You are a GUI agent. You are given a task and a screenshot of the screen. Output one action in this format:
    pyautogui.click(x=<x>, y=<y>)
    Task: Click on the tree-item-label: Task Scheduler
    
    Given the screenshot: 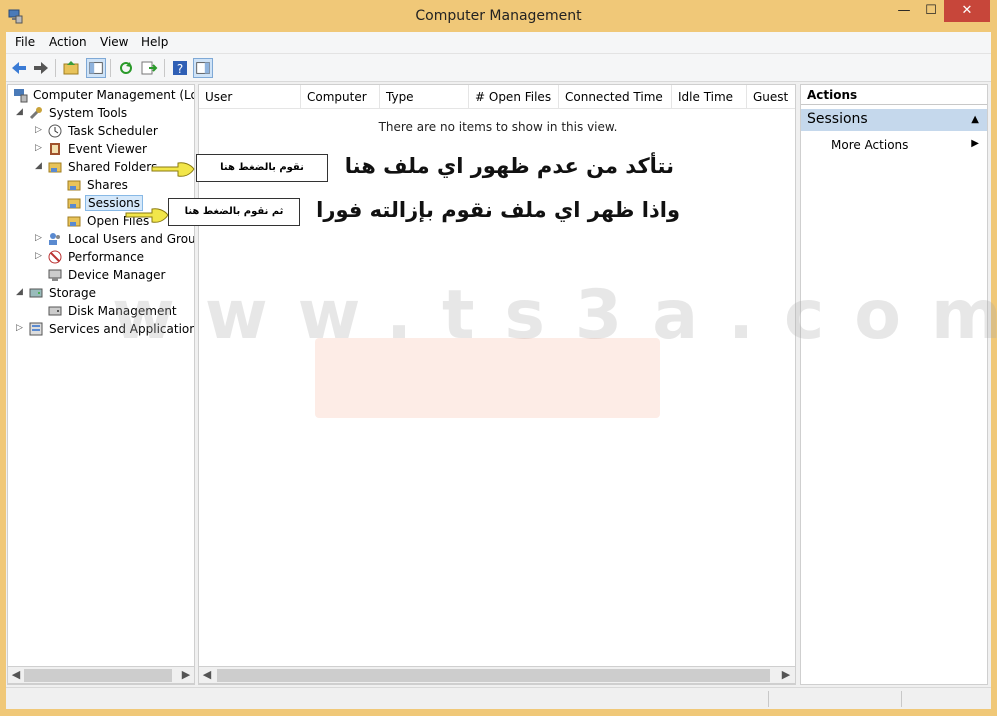 What is the action you would take?
    pyautogui.click(x=113, y=131)
    